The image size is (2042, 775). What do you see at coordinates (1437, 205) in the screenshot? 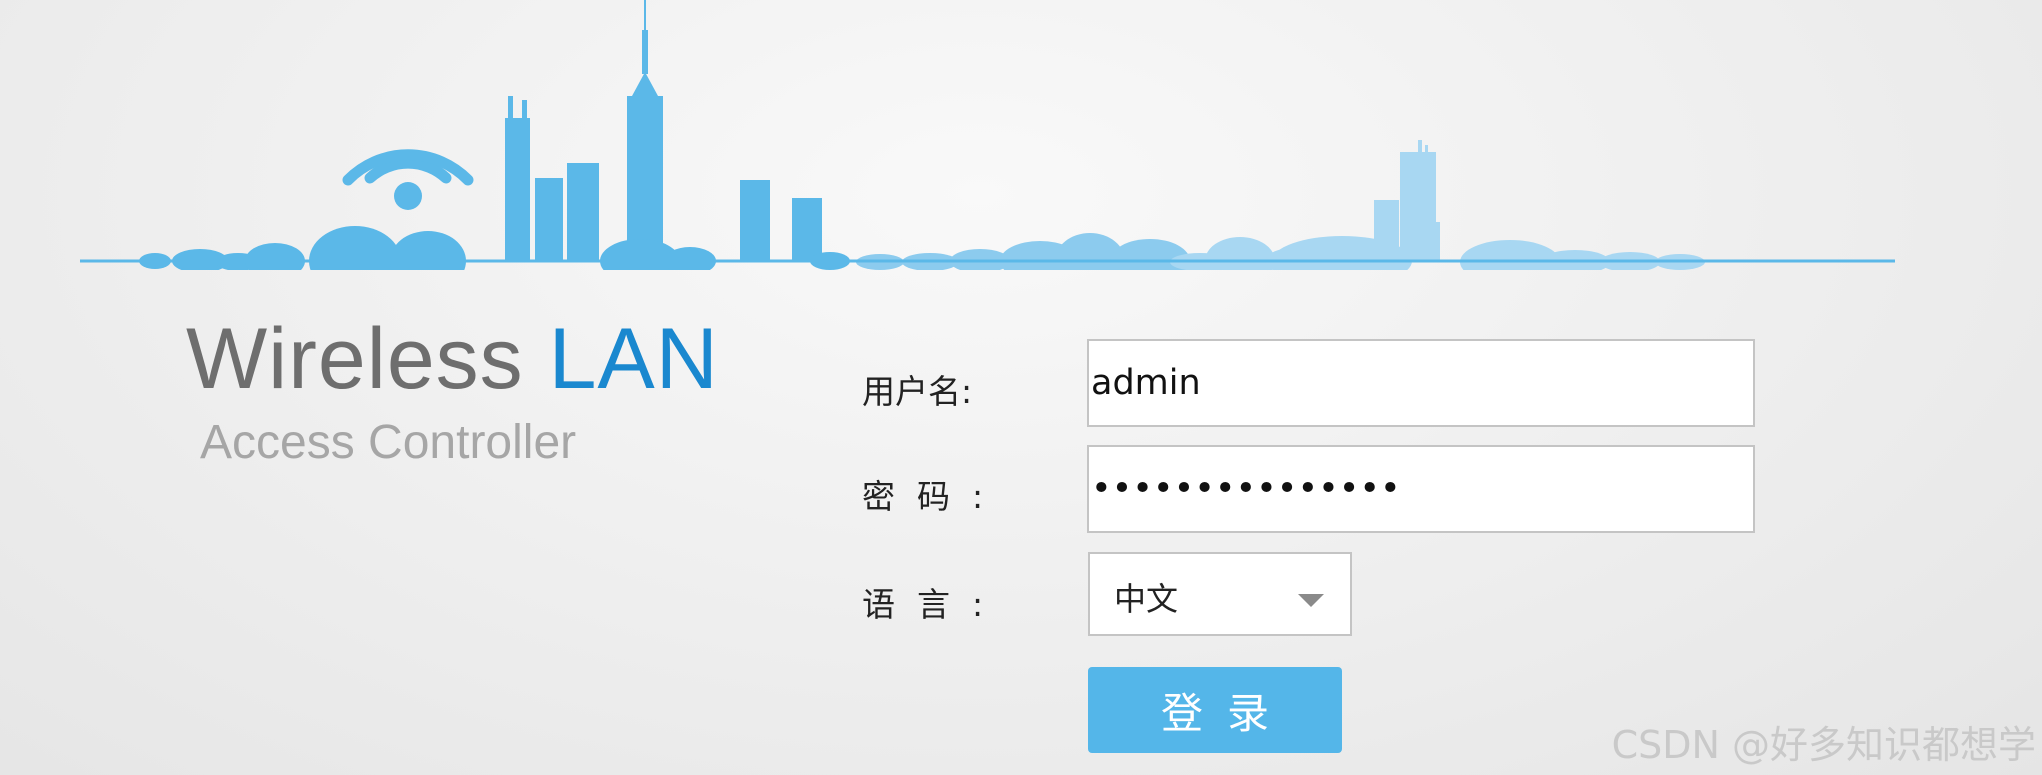
I see `skyline-right-group` at bounding box center [1437, 205].